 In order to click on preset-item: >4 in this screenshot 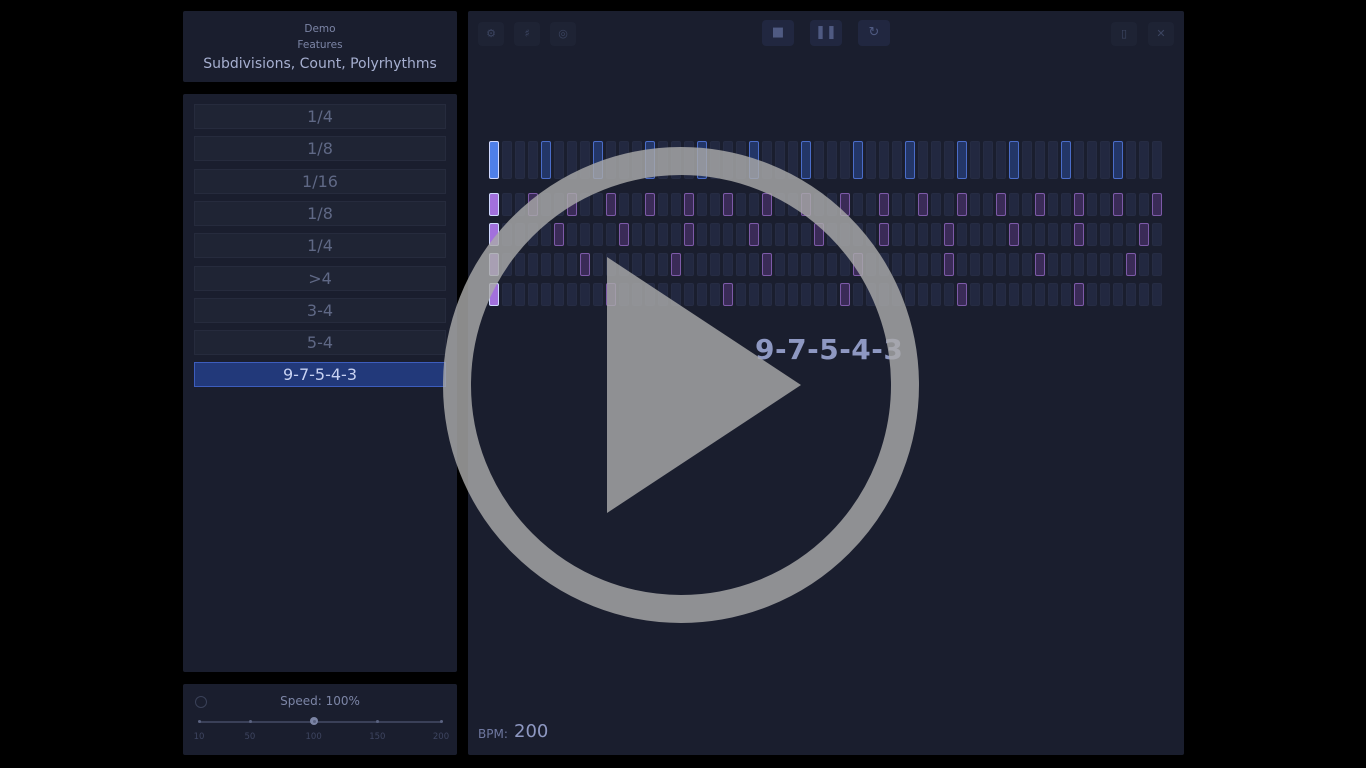, I will do `click(320, 278)`.